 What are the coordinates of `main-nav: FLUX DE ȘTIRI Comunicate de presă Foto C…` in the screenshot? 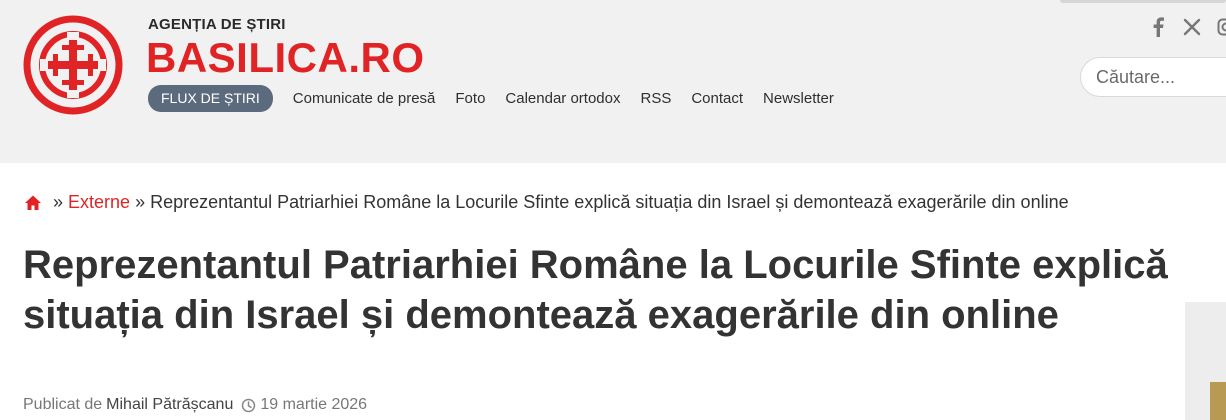 It's located at (501, 98).